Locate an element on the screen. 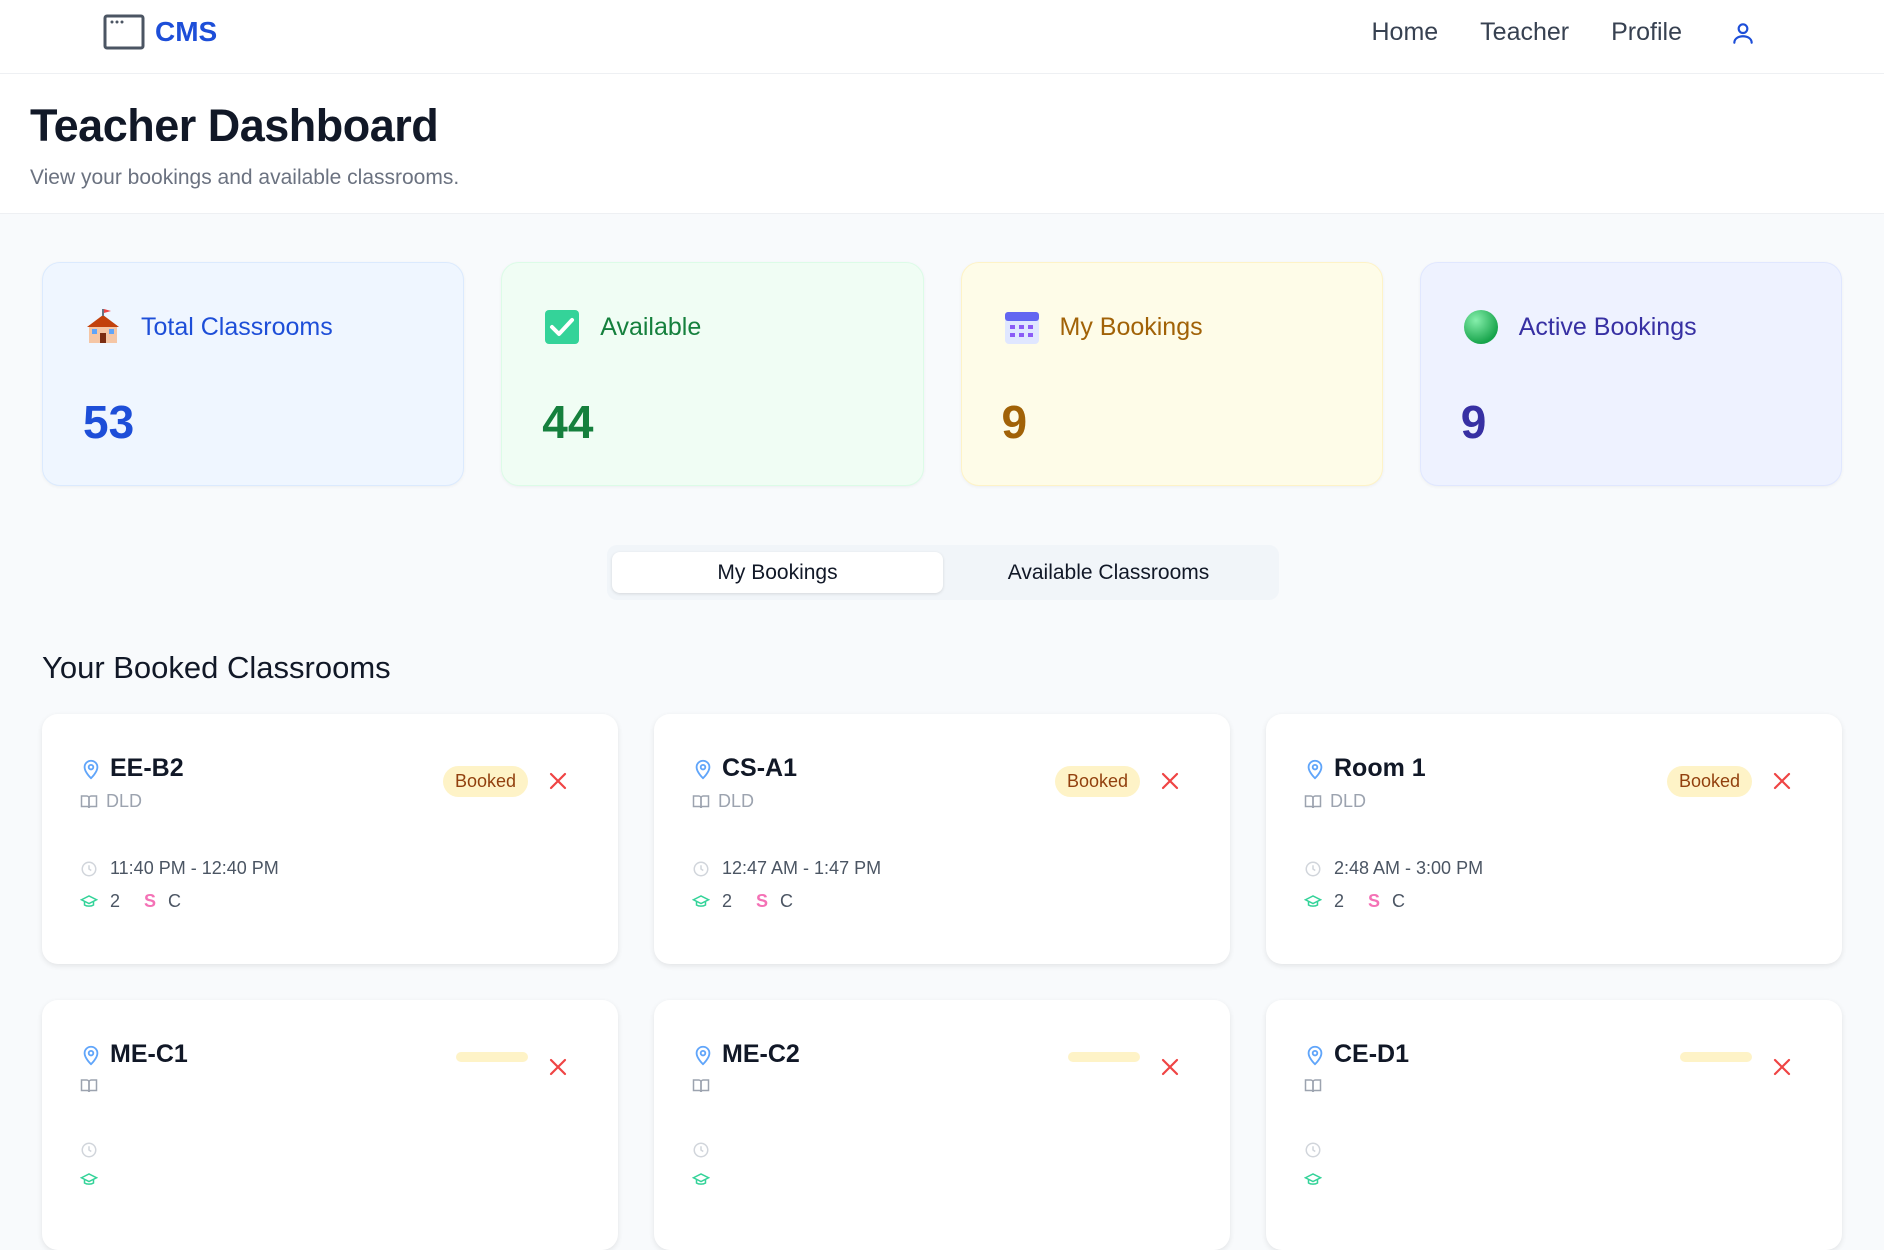 The width and height of the screenshot is (1884, 1250). room-name: CE-D1 is located at coordinates (1372, 1054).